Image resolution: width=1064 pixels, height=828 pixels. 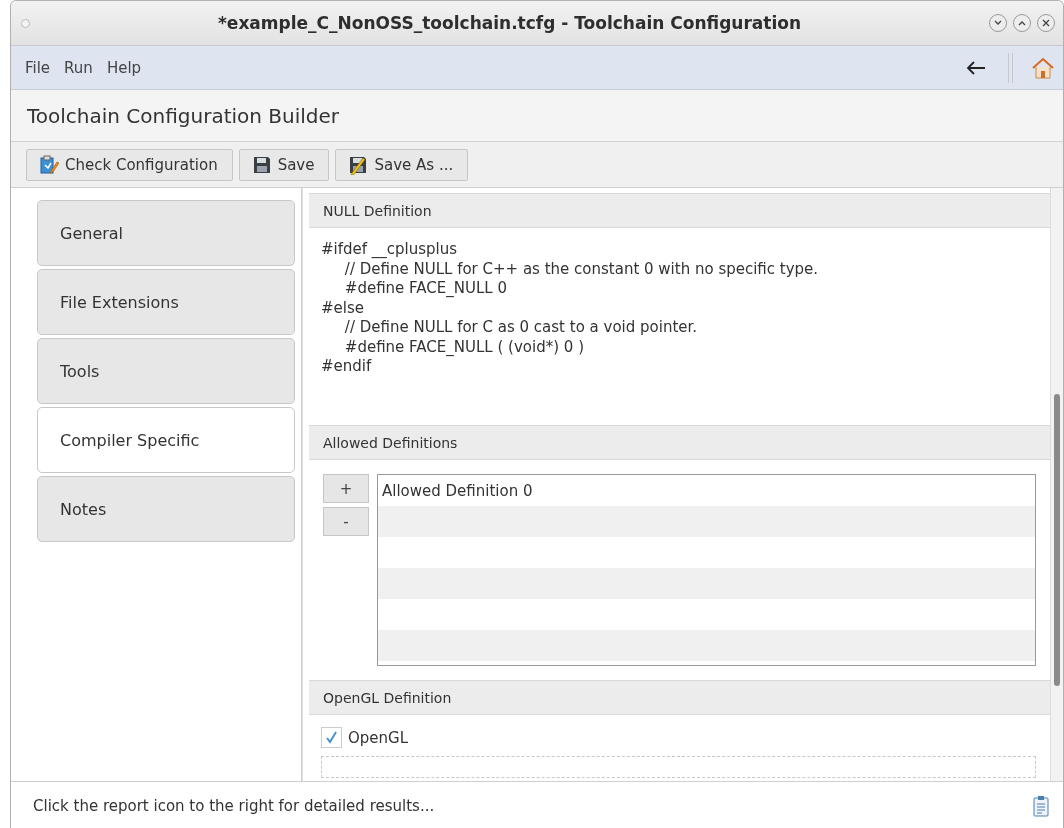 What do you see at coordinates (1043, 67) in the screenshot?
I see `home-icon` at bounding box center [1043, 67].